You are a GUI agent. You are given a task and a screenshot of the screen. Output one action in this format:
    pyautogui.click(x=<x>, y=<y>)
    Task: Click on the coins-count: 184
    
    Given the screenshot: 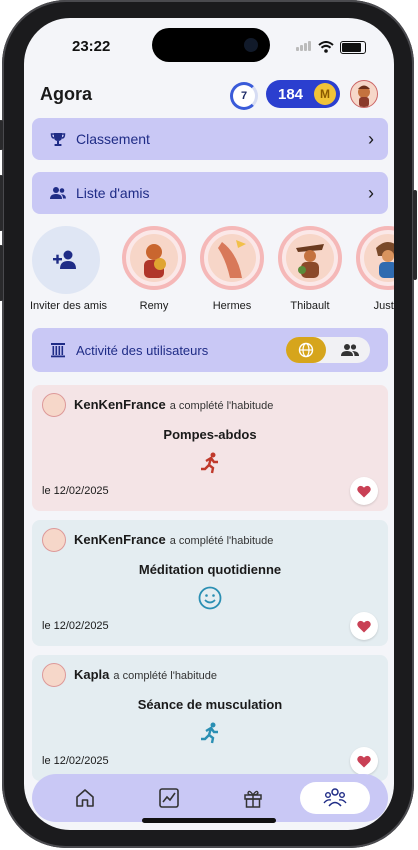 What is the action you would take?
    pyautogui.click(x=291, y=94)
    